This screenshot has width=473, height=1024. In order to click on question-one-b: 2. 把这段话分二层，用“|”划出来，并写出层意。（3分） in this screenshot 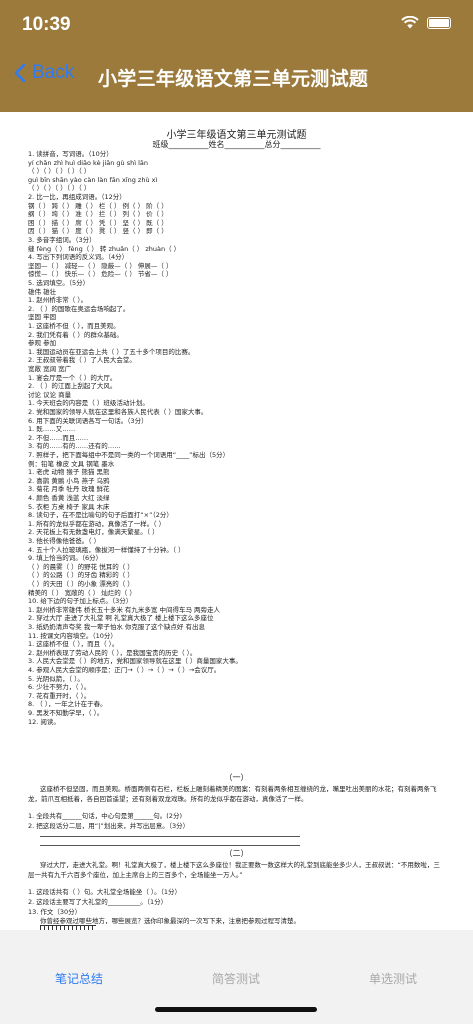, I will do `click(109, 826)`.